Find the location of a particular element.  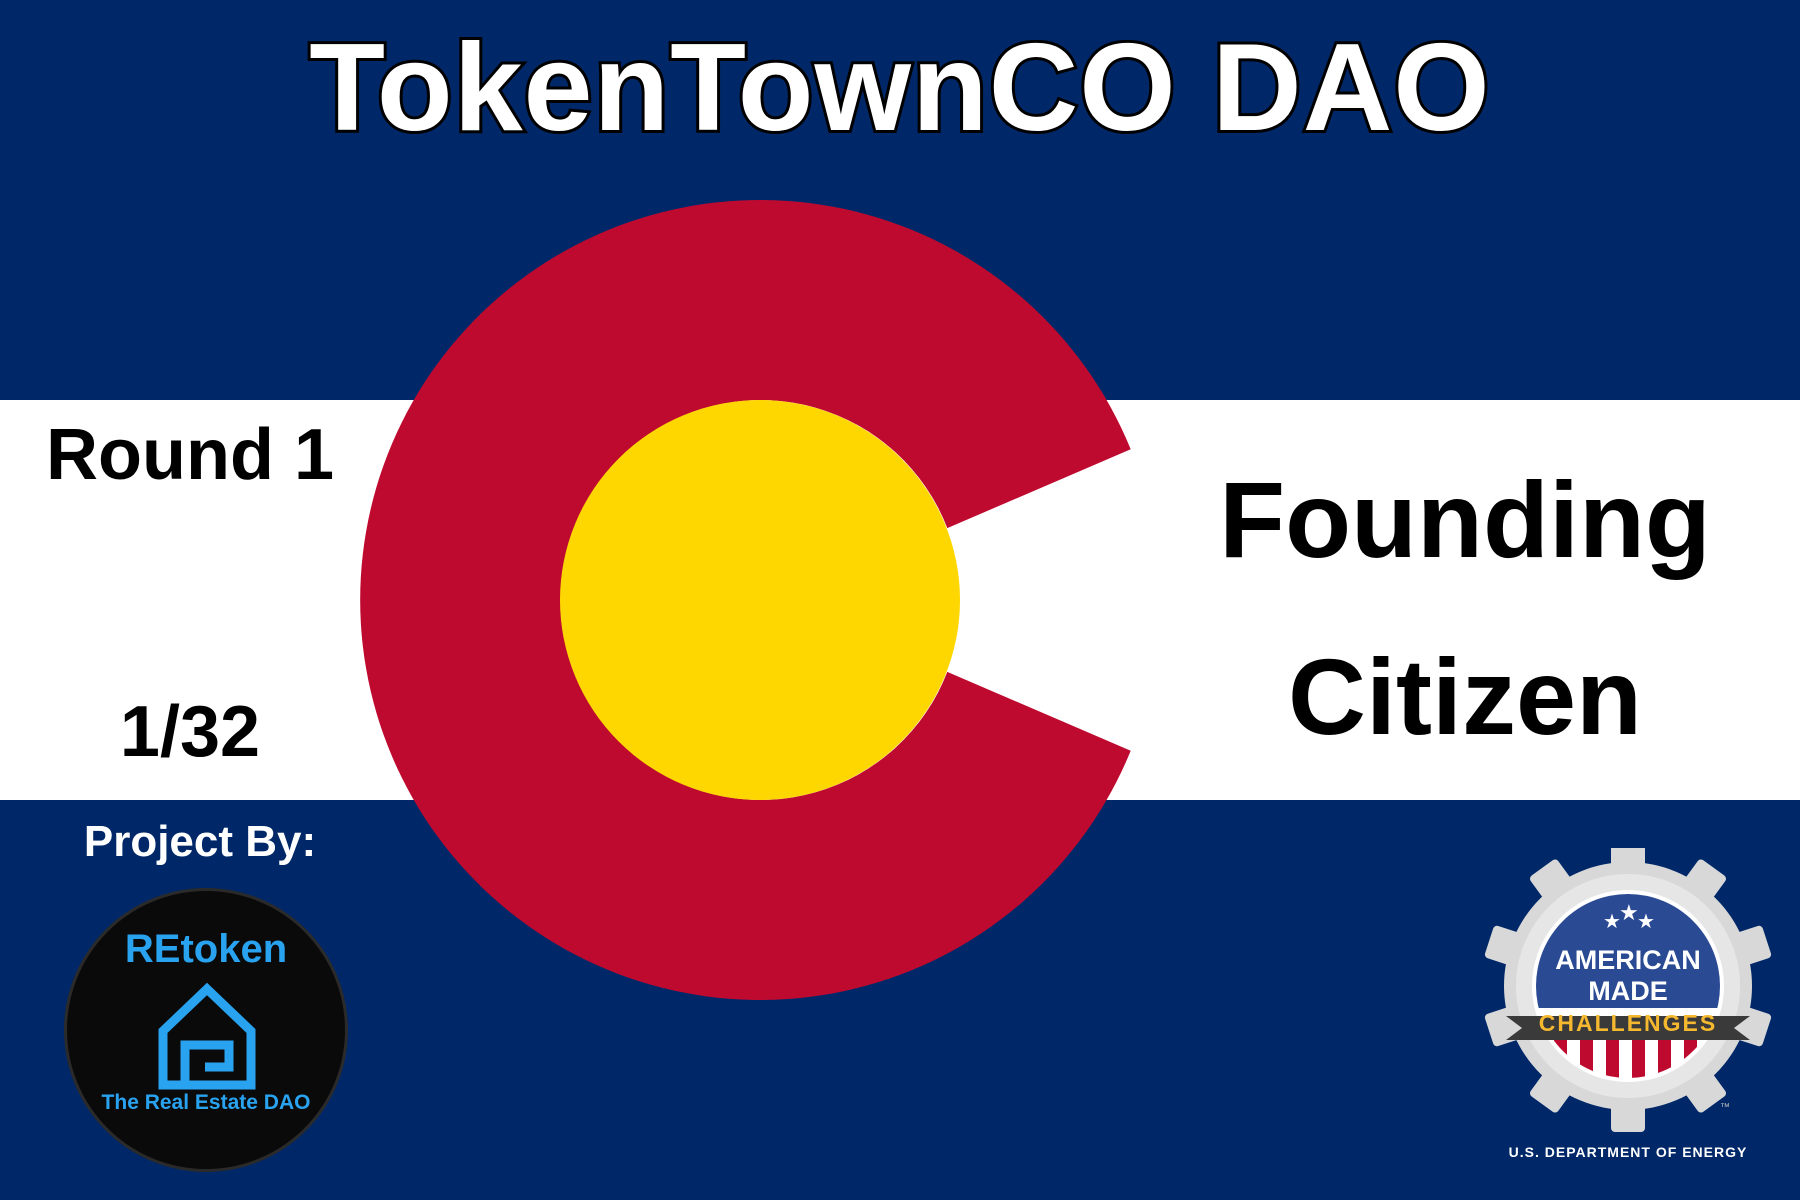

amc-line2: MADE is located at coordinates (1628, 991).